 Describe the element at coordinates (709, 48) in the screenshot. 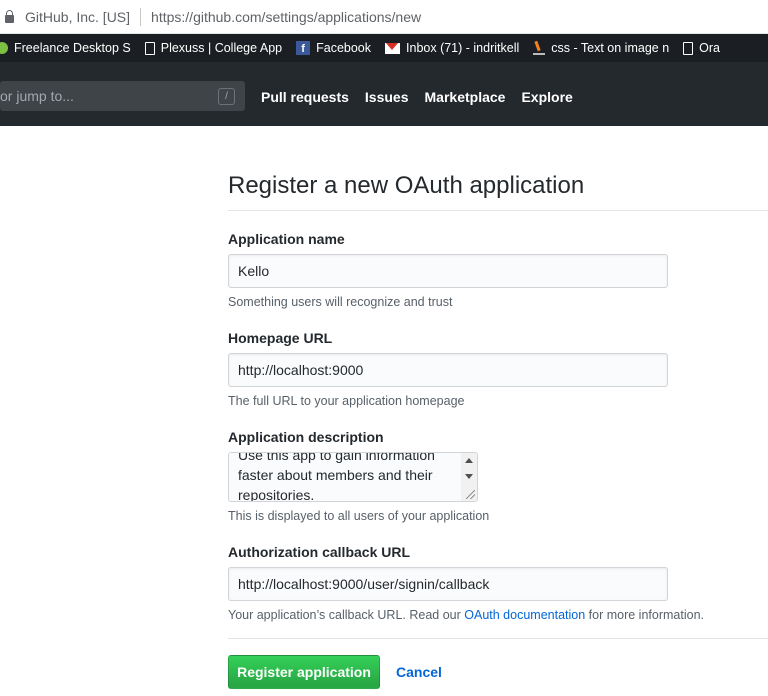

I see `bookmark-label: Ora` at that location.